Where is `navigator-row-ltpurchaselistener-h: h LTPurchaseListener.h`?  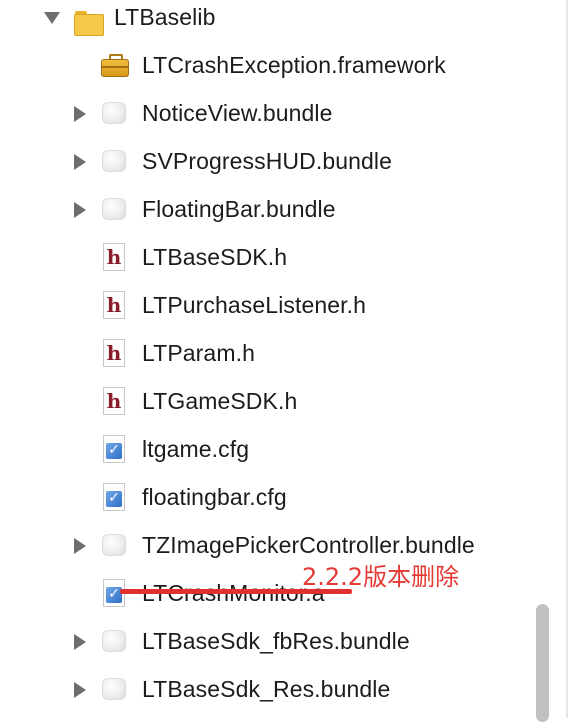
navigator-row-ltpurchaselistener-h: h LTPurchaseListener.h is located at coordinates (270, 305).